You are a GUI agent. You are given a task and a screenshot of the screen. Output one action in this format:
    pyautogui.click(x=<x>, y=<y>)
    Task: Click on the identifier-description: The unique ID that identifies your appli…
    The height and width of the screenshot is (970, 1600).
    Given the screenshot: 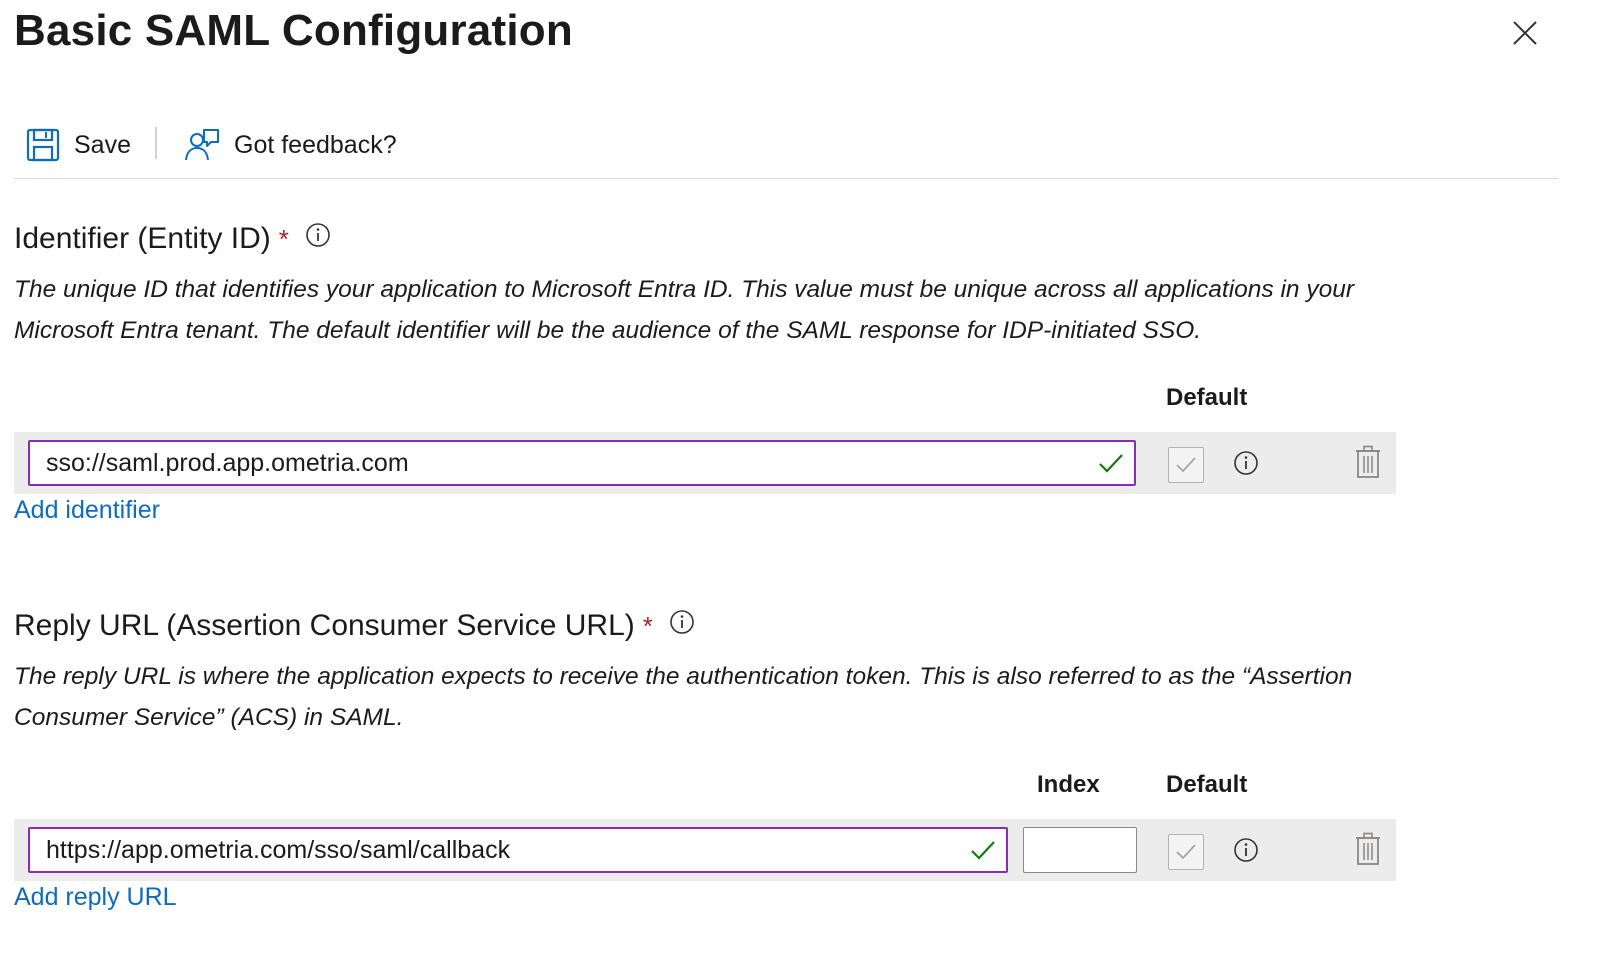 What is the action you would take?
    pyautogui.click(x=714, y=310)
    